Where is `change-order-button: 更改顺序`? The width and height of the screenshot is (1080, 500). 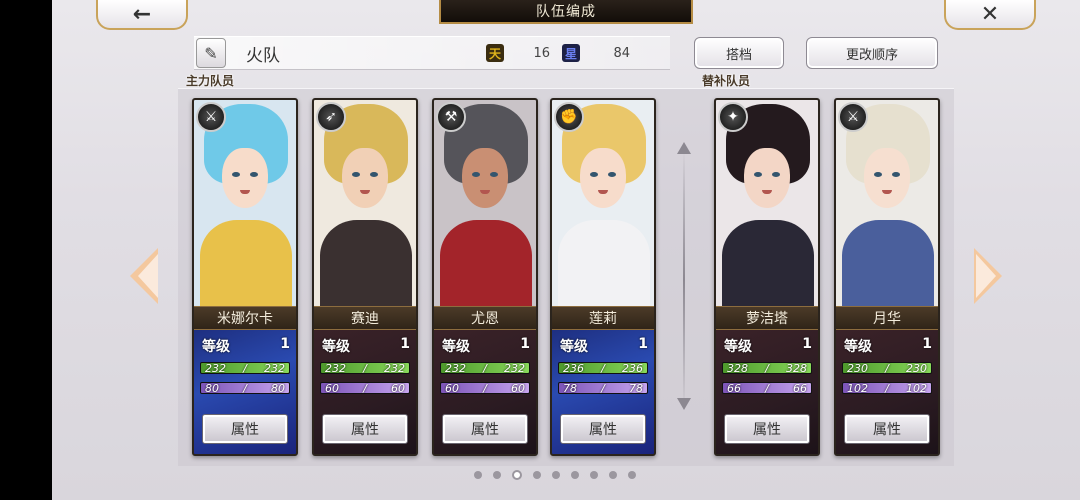
change-order-button: 更改顺序 is located at coordinates (872, 53).